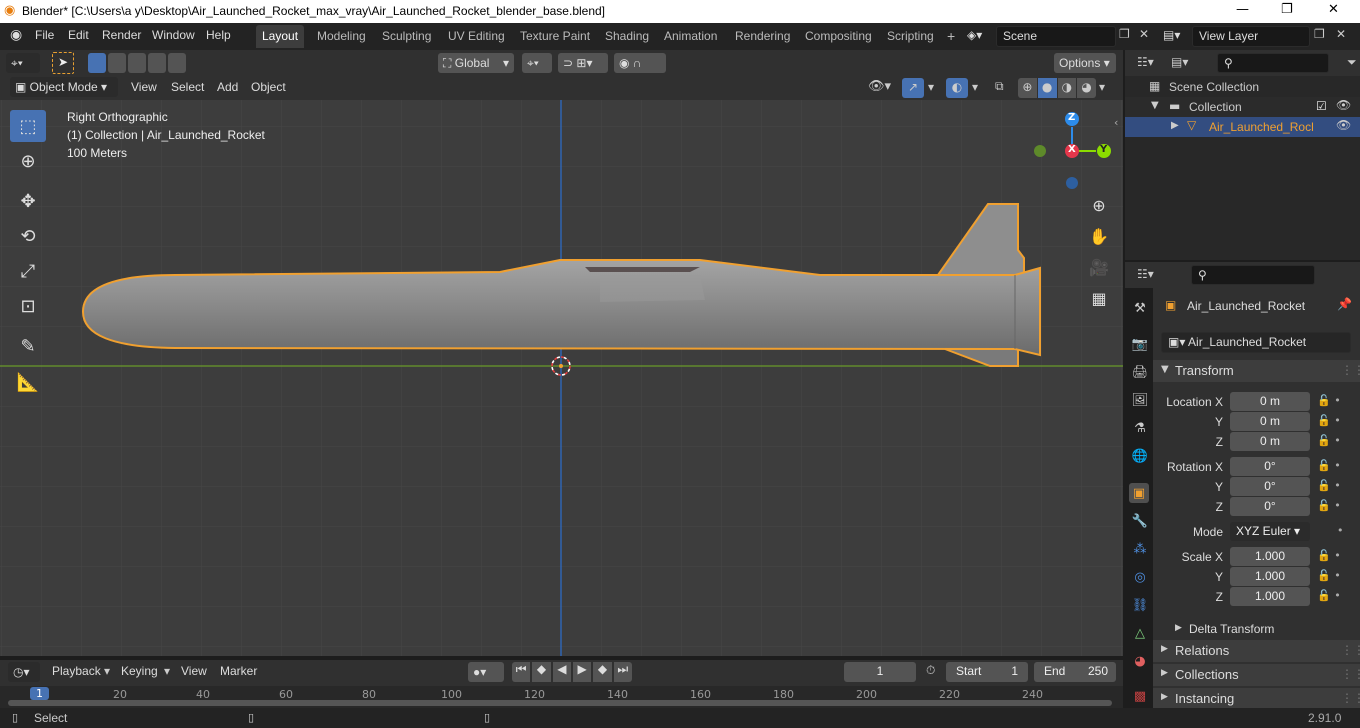  What do you see at coordinates (64, 87) in the screenshot?
I see `mode-dropdown: ▣ Object Mode ▾` at bounding box center [64, 87].